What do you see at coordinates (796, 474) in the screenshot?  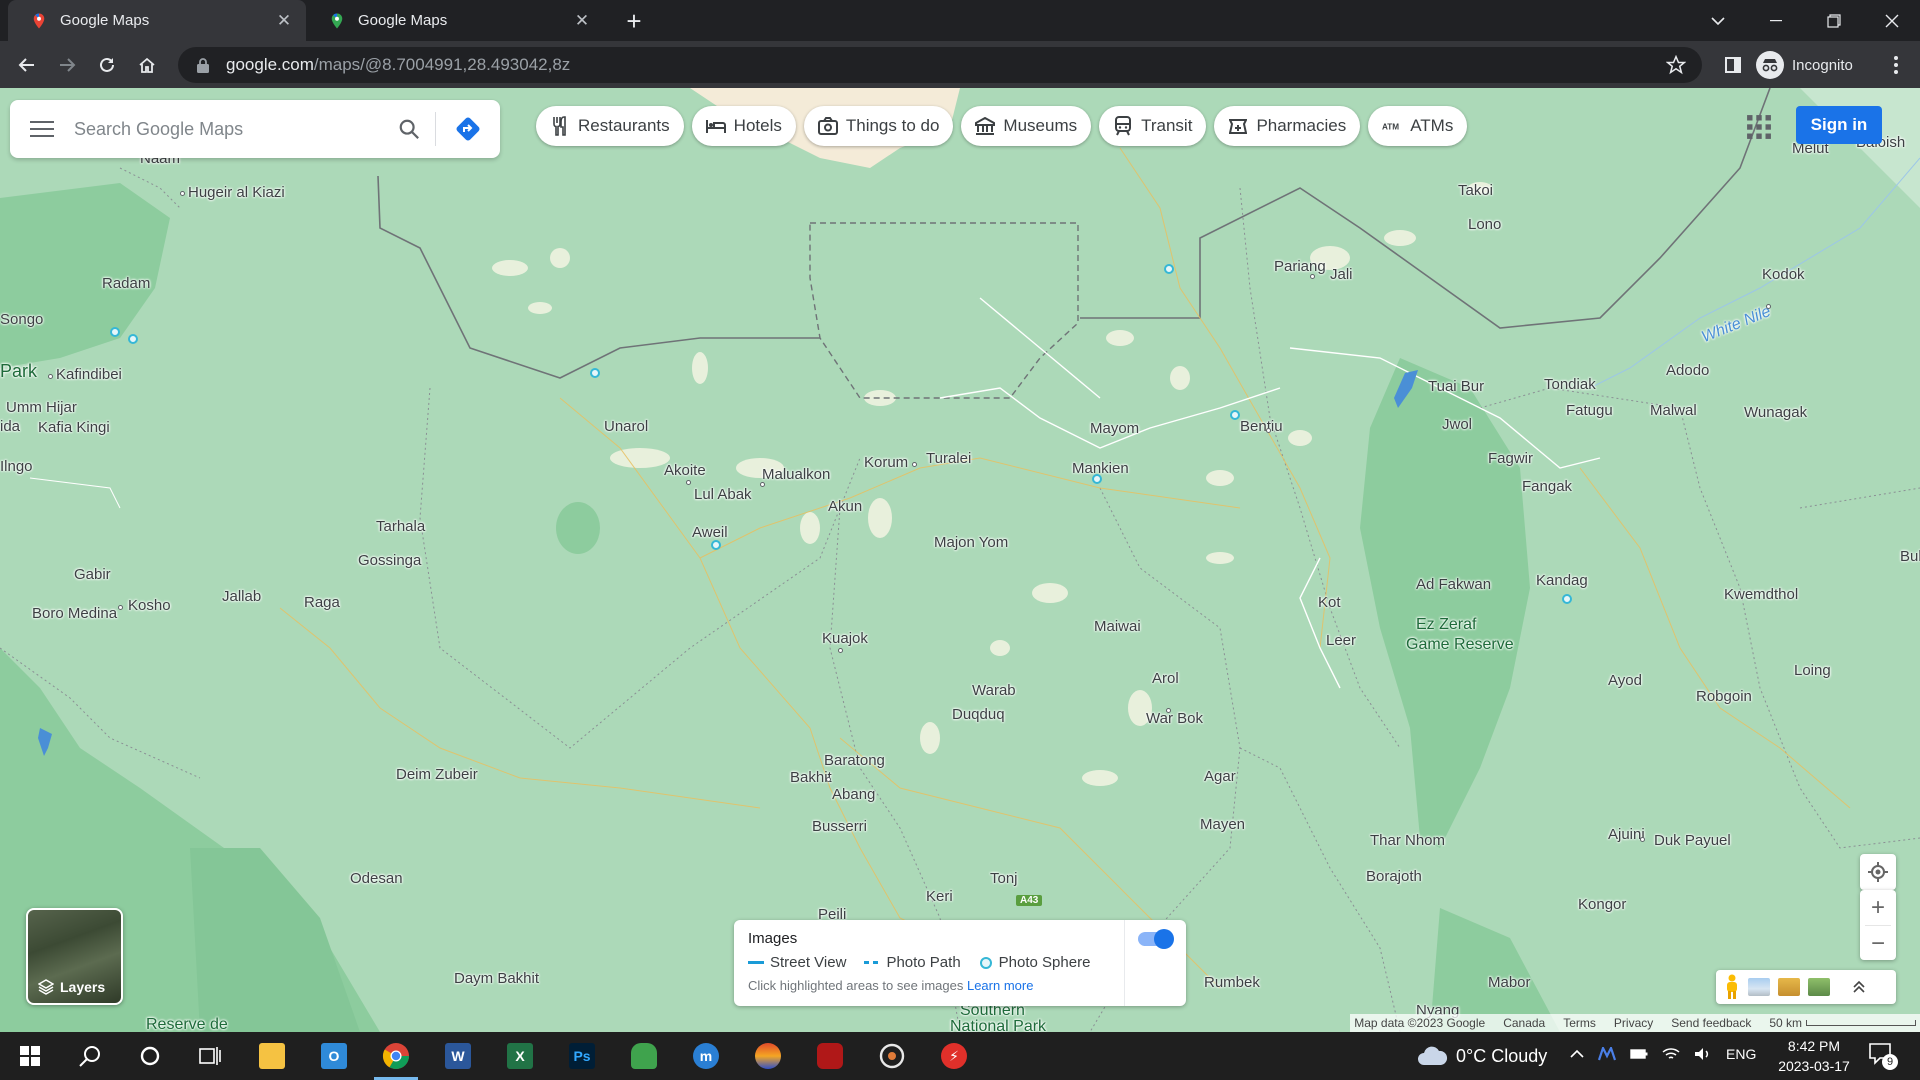 I see `place-label: Malualkon` at bounding box center [796, 474].